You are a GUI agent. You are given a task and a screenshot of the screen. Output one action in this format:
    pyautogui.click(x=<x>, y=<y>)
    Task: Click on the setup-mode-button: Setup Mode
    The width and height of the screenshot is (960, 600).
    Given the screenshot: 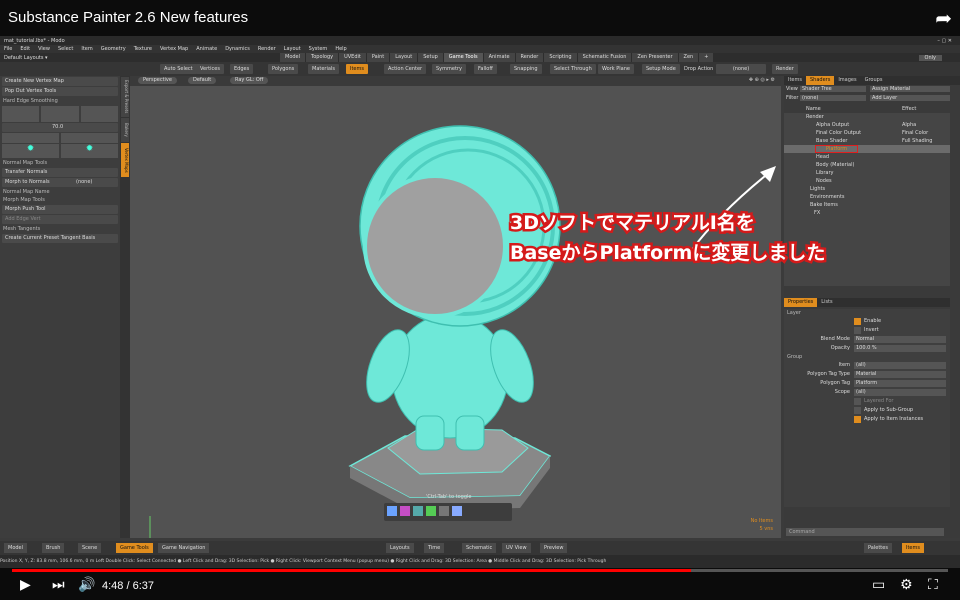 What is the action you would take?
    pyautogui.click(x=661, y=69)
    